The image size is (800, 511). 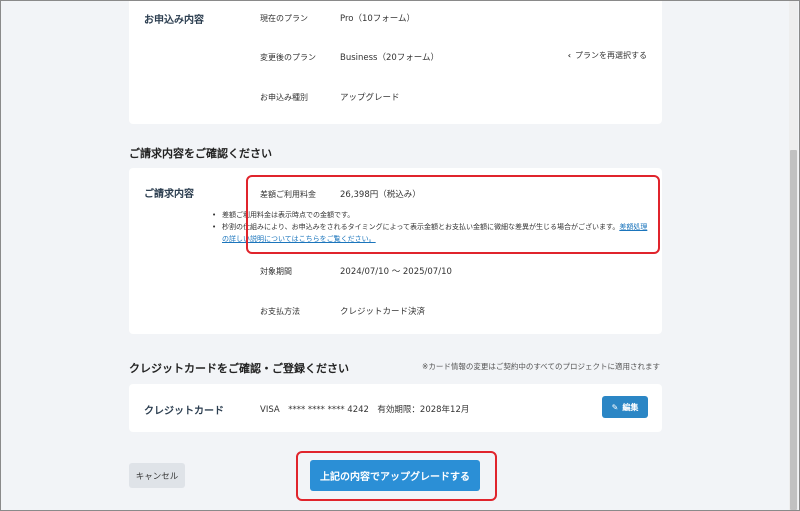 I want to click on application-type-label: お申込み種別, so click(x=284, y=97).